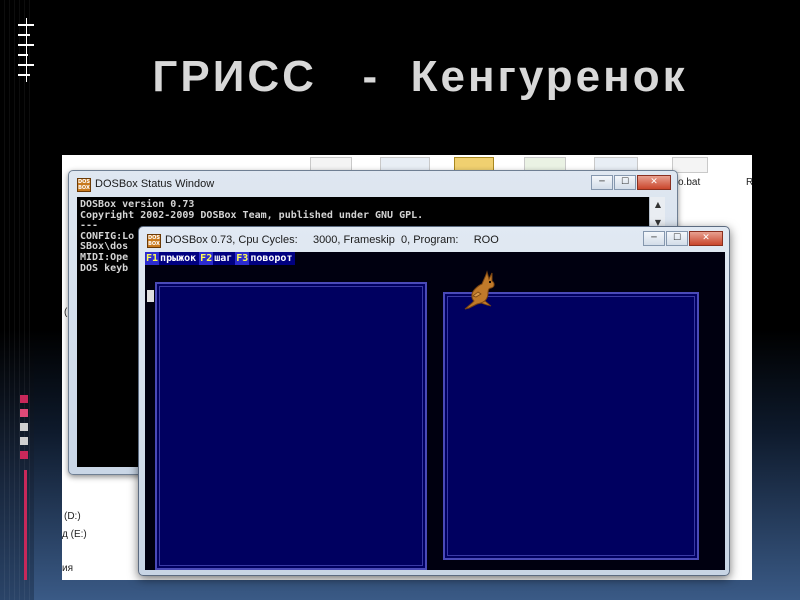  I want to click on jump-command: прыжок, so click(179, 258).